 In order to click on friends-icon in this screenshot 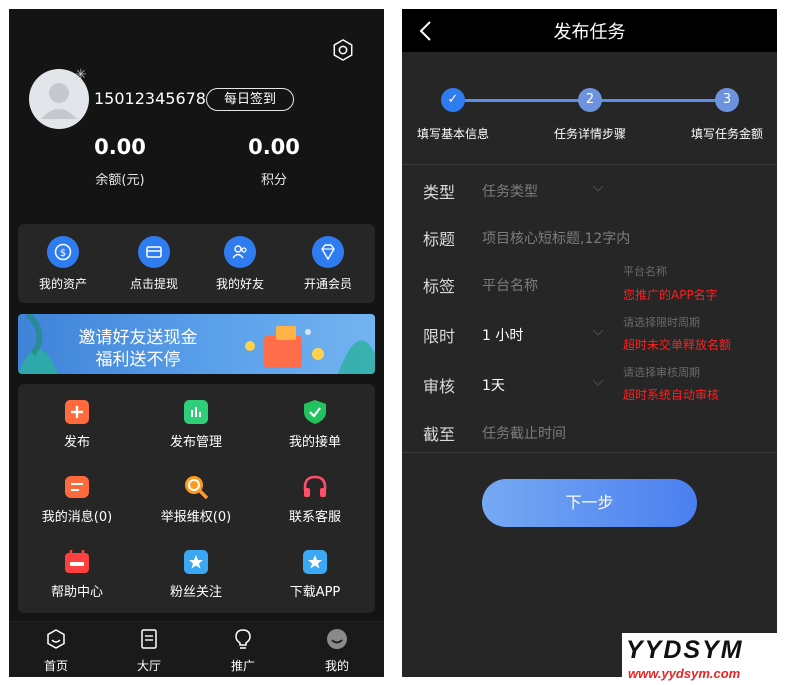, I will do `click(240, 252)`.